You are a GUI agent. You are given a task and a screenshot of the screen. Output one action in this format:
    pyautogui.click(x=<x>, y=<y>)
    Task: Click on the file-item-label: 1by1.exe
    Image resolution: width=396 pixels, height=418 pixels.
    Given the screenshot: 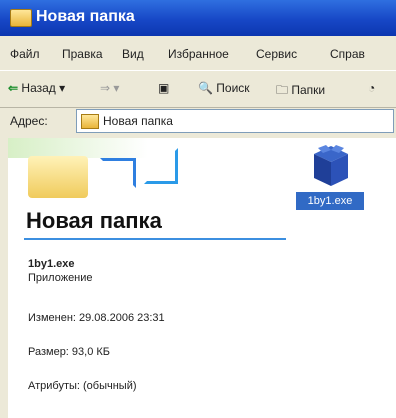 What is the action you would take?
    pyautogui.click(x=330, y=201)
    